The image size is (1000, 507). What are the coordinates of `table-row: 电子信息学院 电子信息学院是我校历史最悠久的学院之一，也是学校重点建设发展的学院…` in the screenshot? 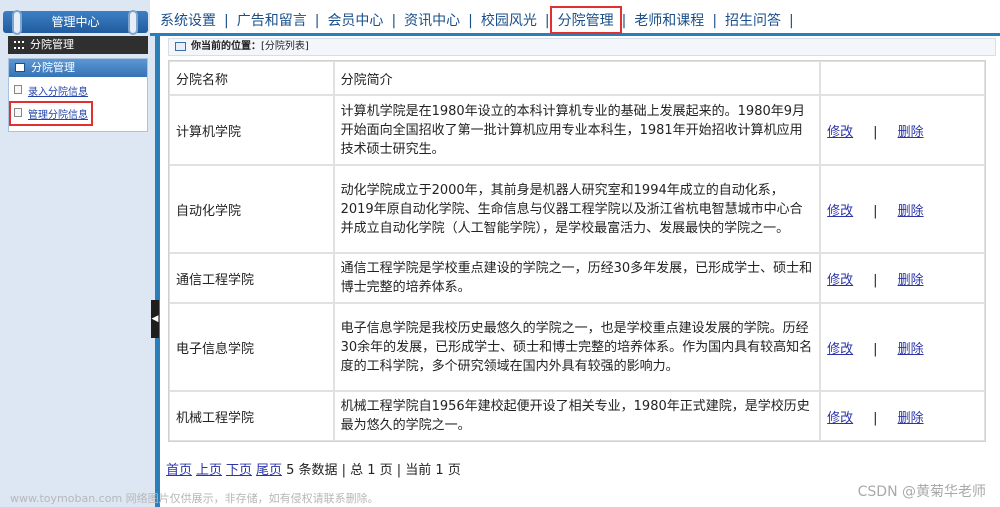 It's located at (577, 347).